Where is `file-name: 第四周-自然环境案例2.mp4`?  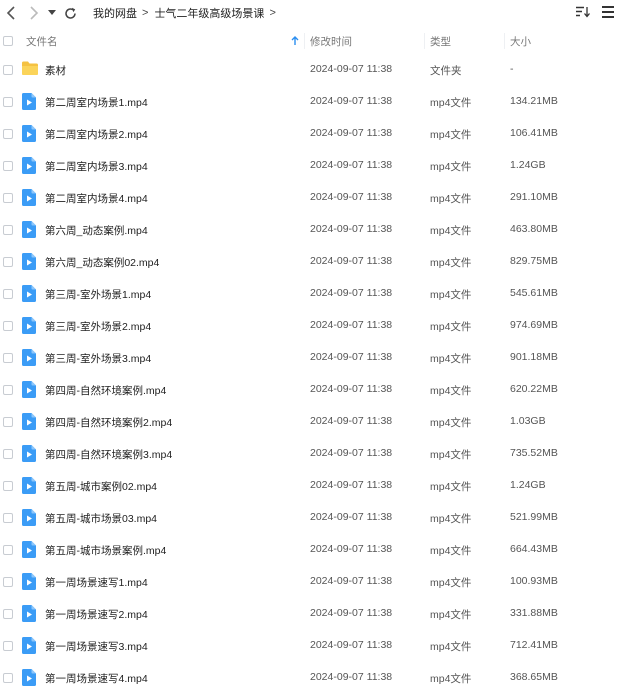 file-name: 第四周-自然环境案例2.mp4 is located at coordinates (108, 422).